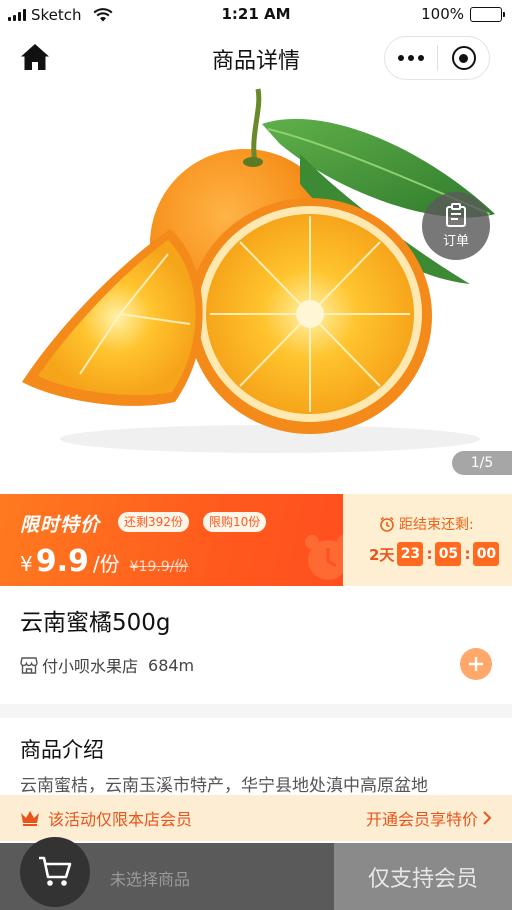 Image resolution: width=512 pixels, height=910 pixels. Describe the element at coordinates (442, 14) in the screenshot. I see `battery-percent: 100%` at that location.